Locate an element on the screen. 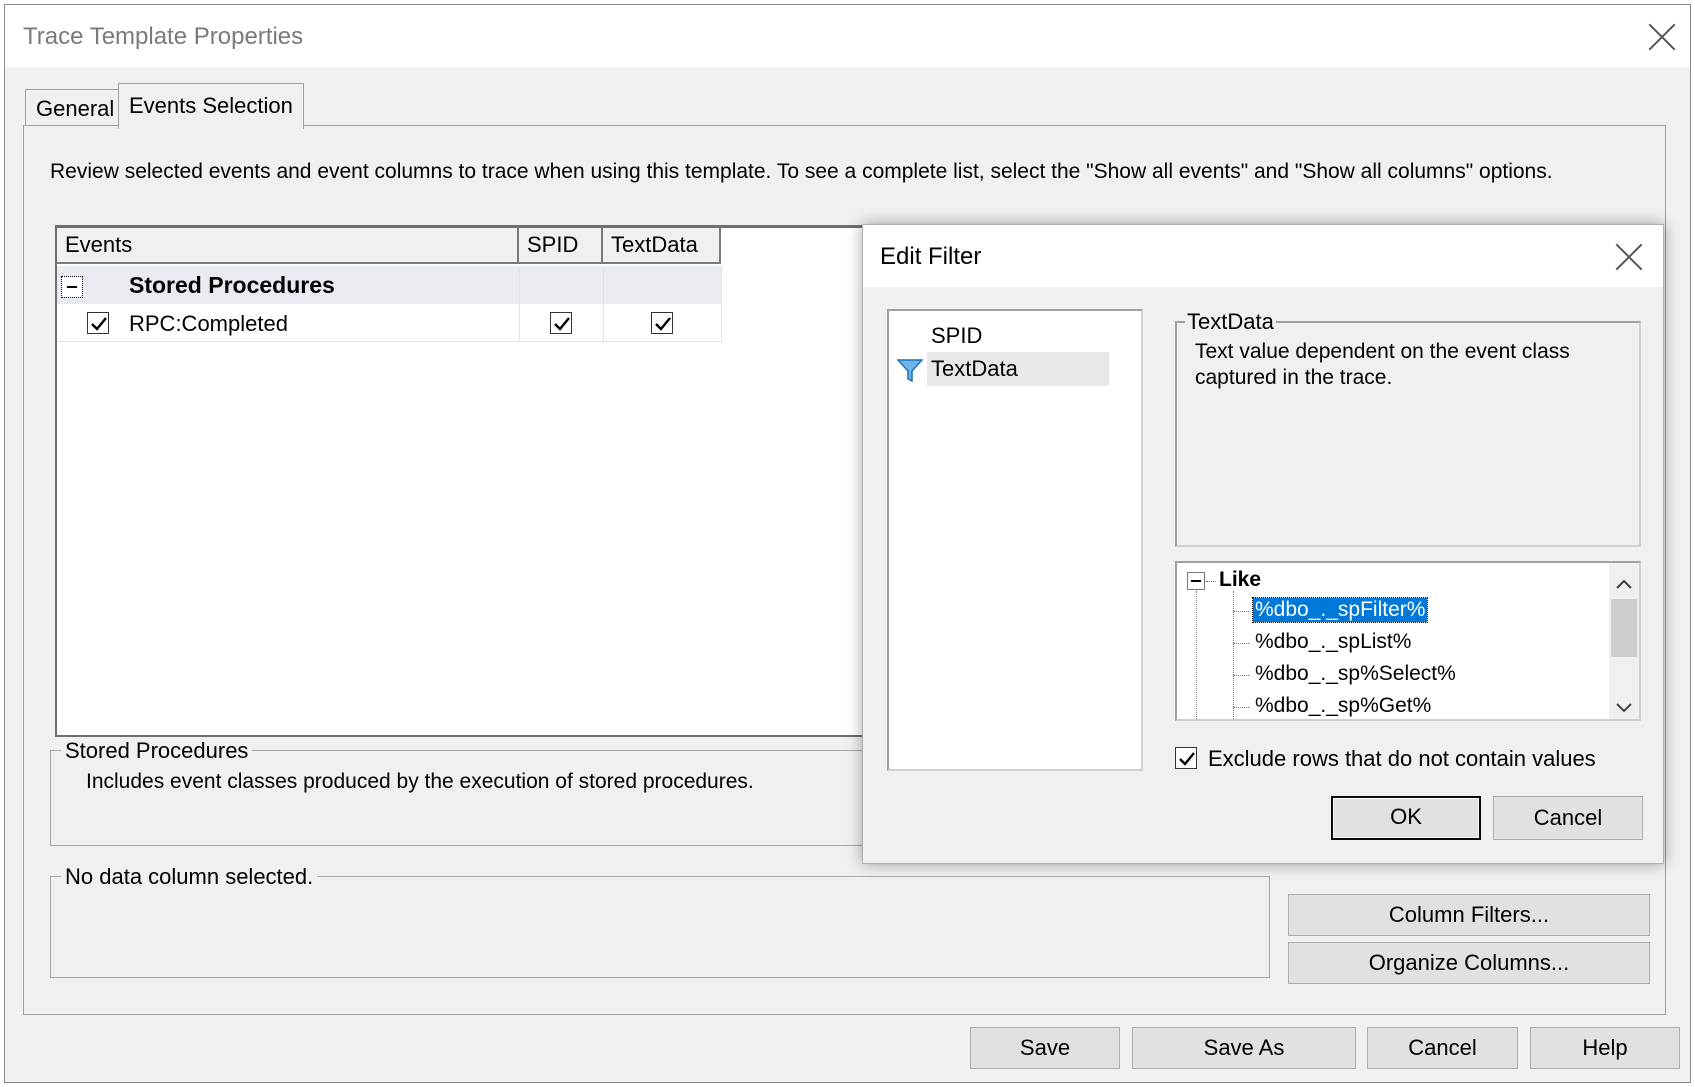 The image size is (1695, 1087). dialog-close-icon is located at coordinates (1629, 257).